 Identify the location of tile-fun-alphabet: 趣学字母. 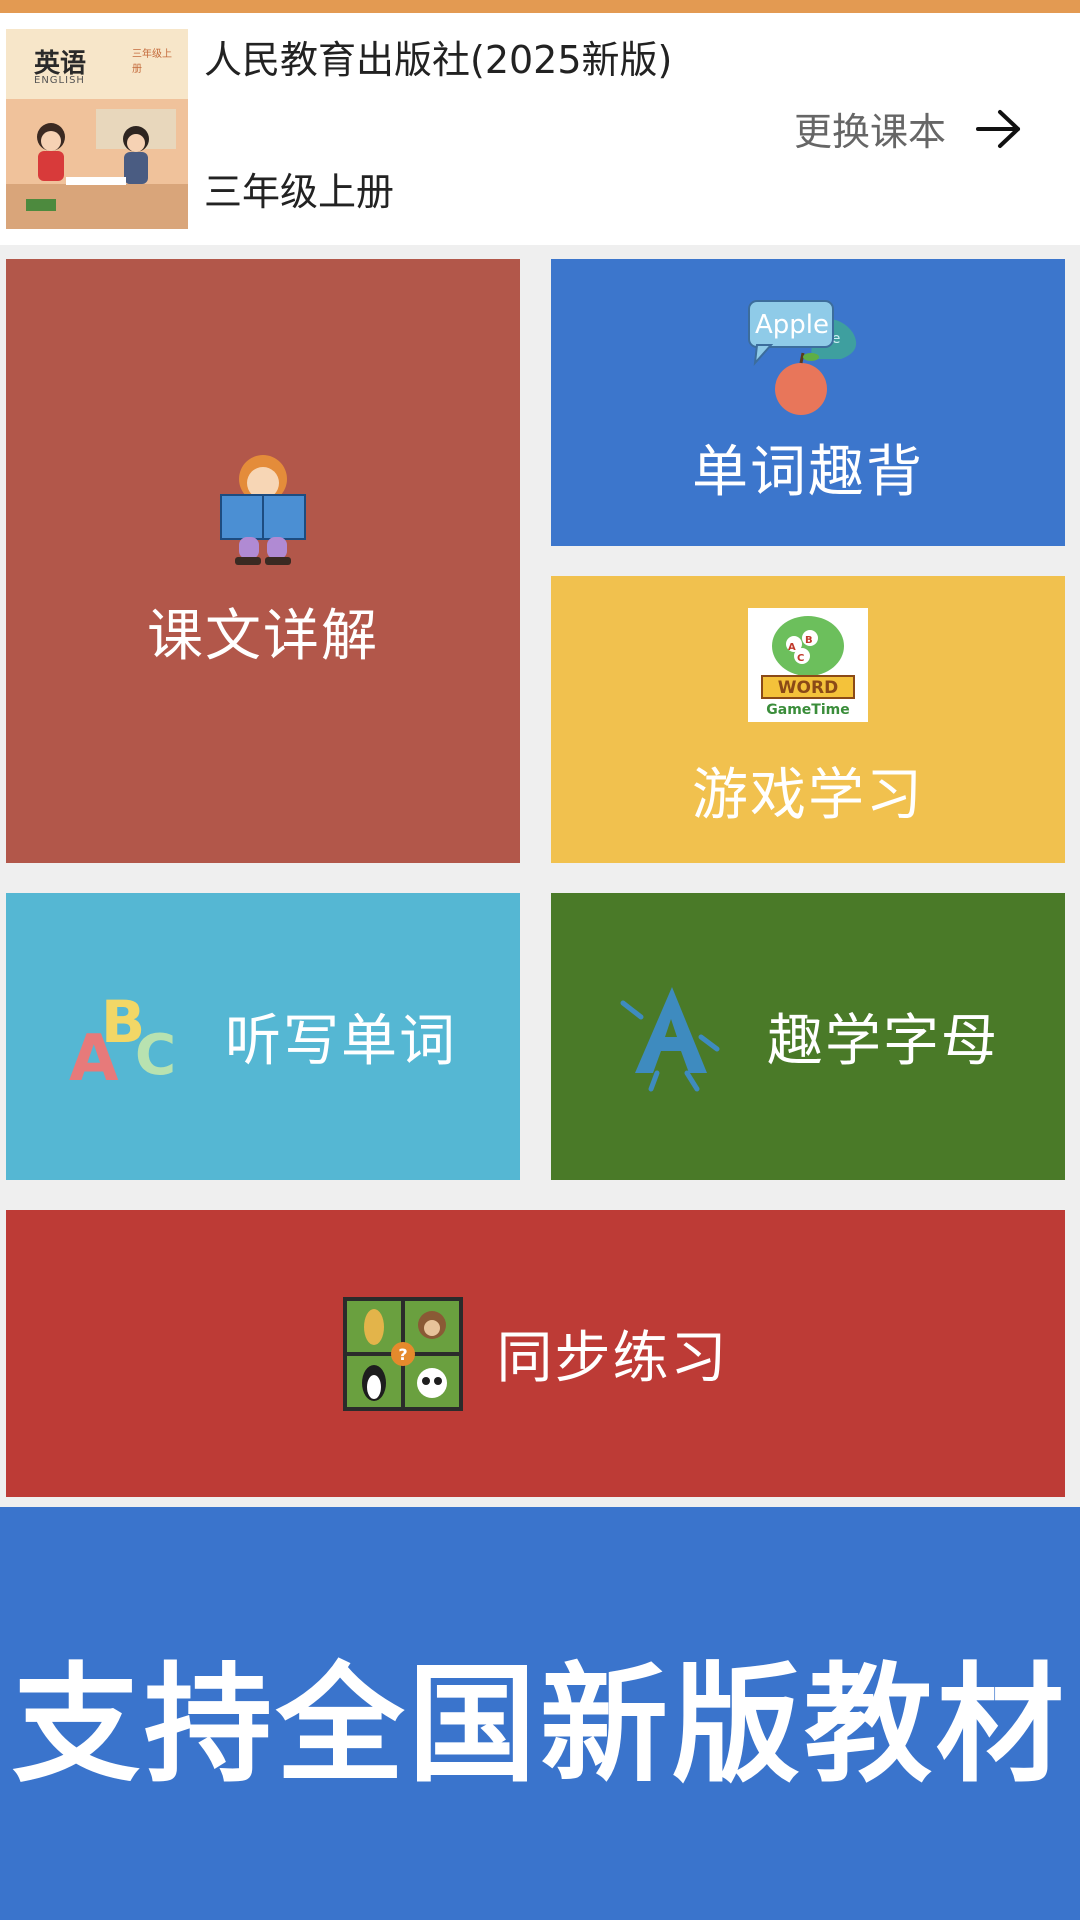
(808, 1036).